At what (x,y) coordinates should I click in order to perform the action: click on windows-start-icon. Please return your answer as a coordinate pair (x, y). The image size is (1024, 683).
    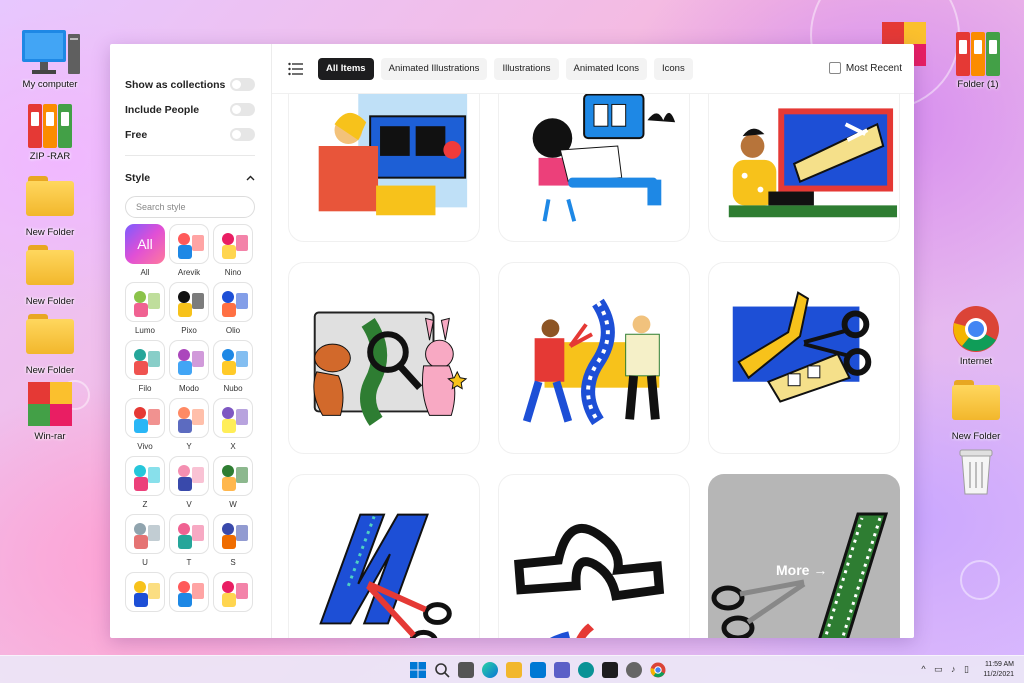
    Looking at the image, I should click on (418, 670).